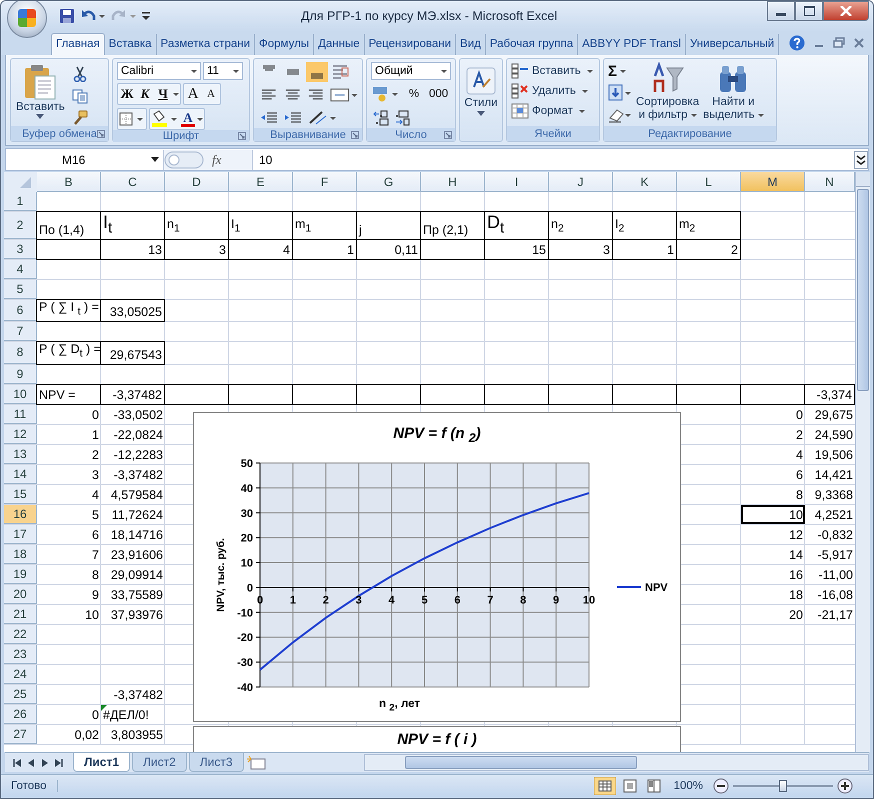 This screenshot has width=874, height=799. I want to click on zoom-level: 100%, so click(688, 786).